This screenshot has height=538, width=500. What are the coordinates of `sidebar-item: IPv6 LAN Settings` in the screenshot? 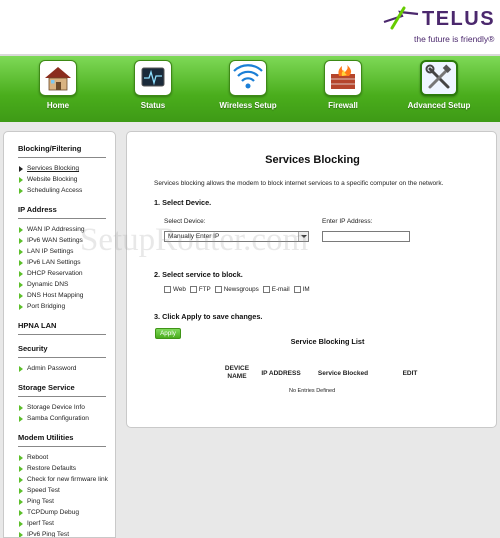 It's located at (66, 262).